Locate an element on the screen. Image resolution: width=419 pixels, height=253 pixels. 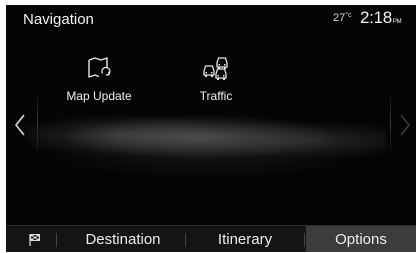
clock-ampm: PM is located at coordinates (397, 22).